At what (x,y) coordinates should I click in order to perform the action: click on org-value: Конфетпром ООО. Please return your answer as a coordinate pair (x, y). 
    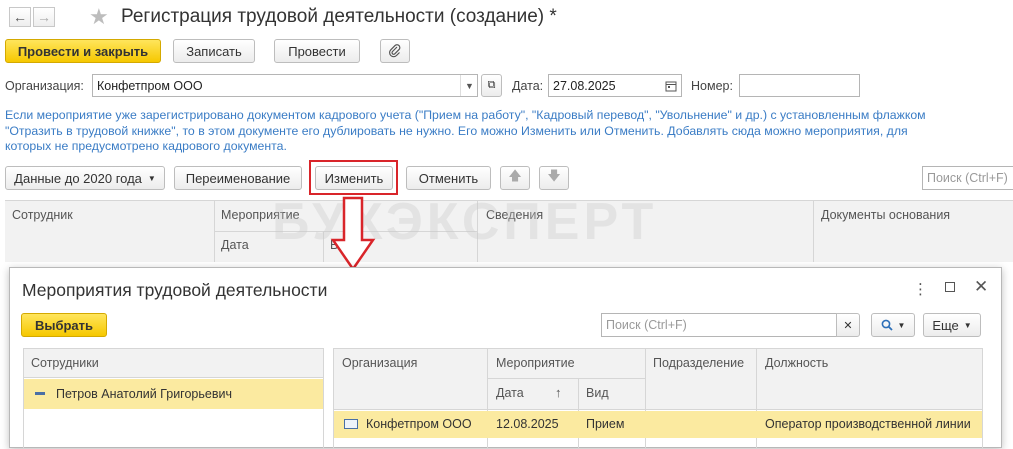
    Looking at the image, I should click on (150, 85).